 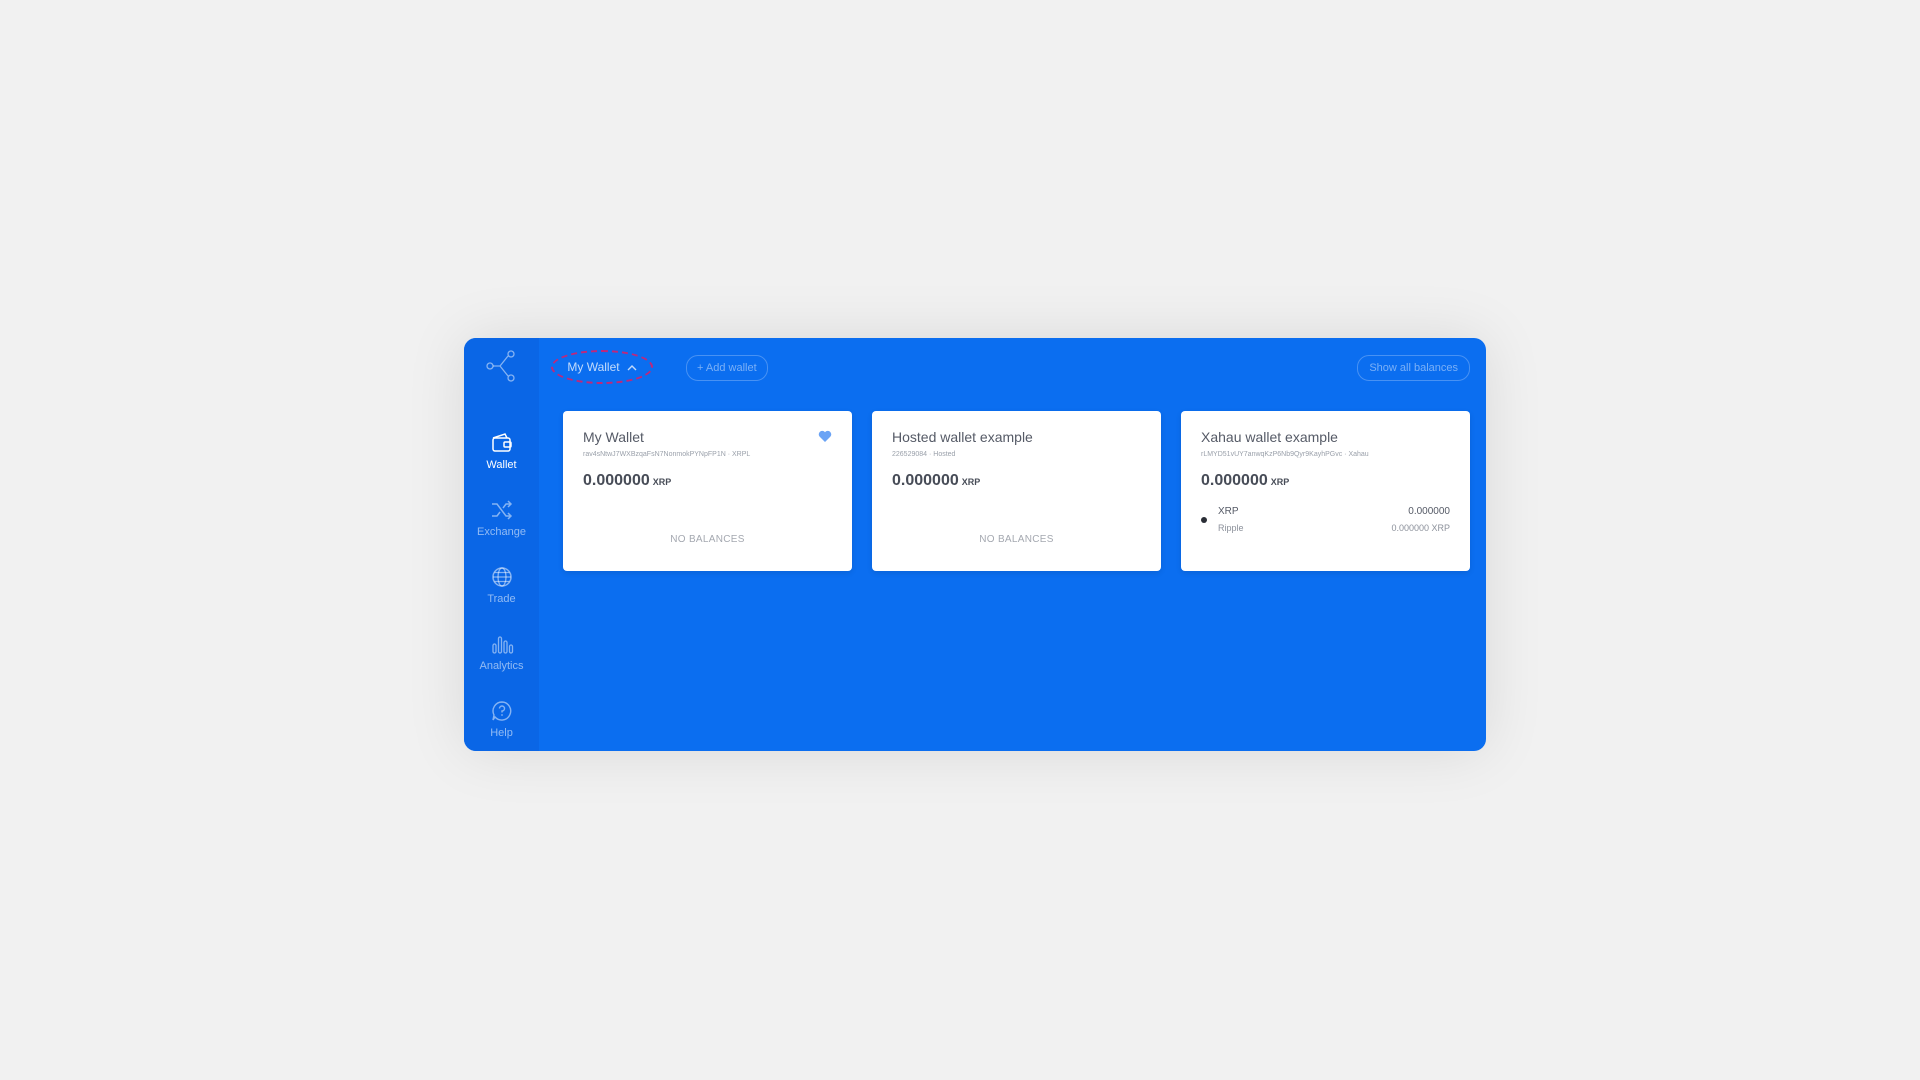 I want to click on shuffle-icon, so click(x=502, y=510).